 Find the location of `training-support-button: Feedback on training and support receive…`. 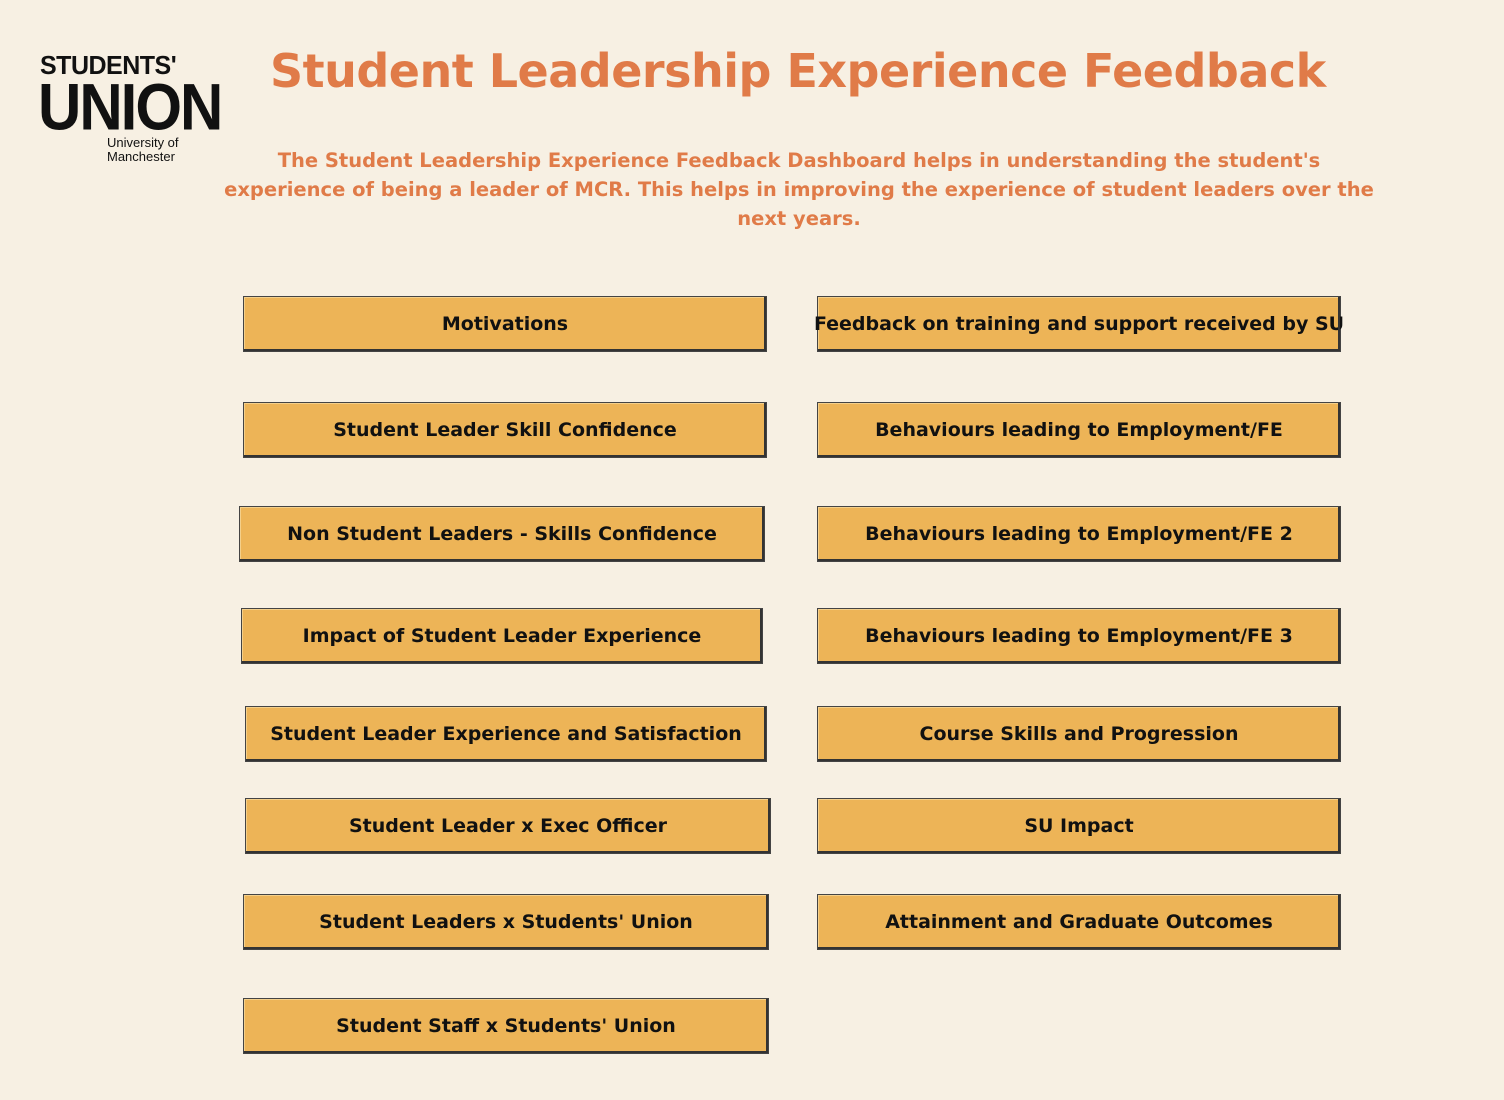

training-support-button: Feedback on training and support receive… is located at coordinates (1079, 324).